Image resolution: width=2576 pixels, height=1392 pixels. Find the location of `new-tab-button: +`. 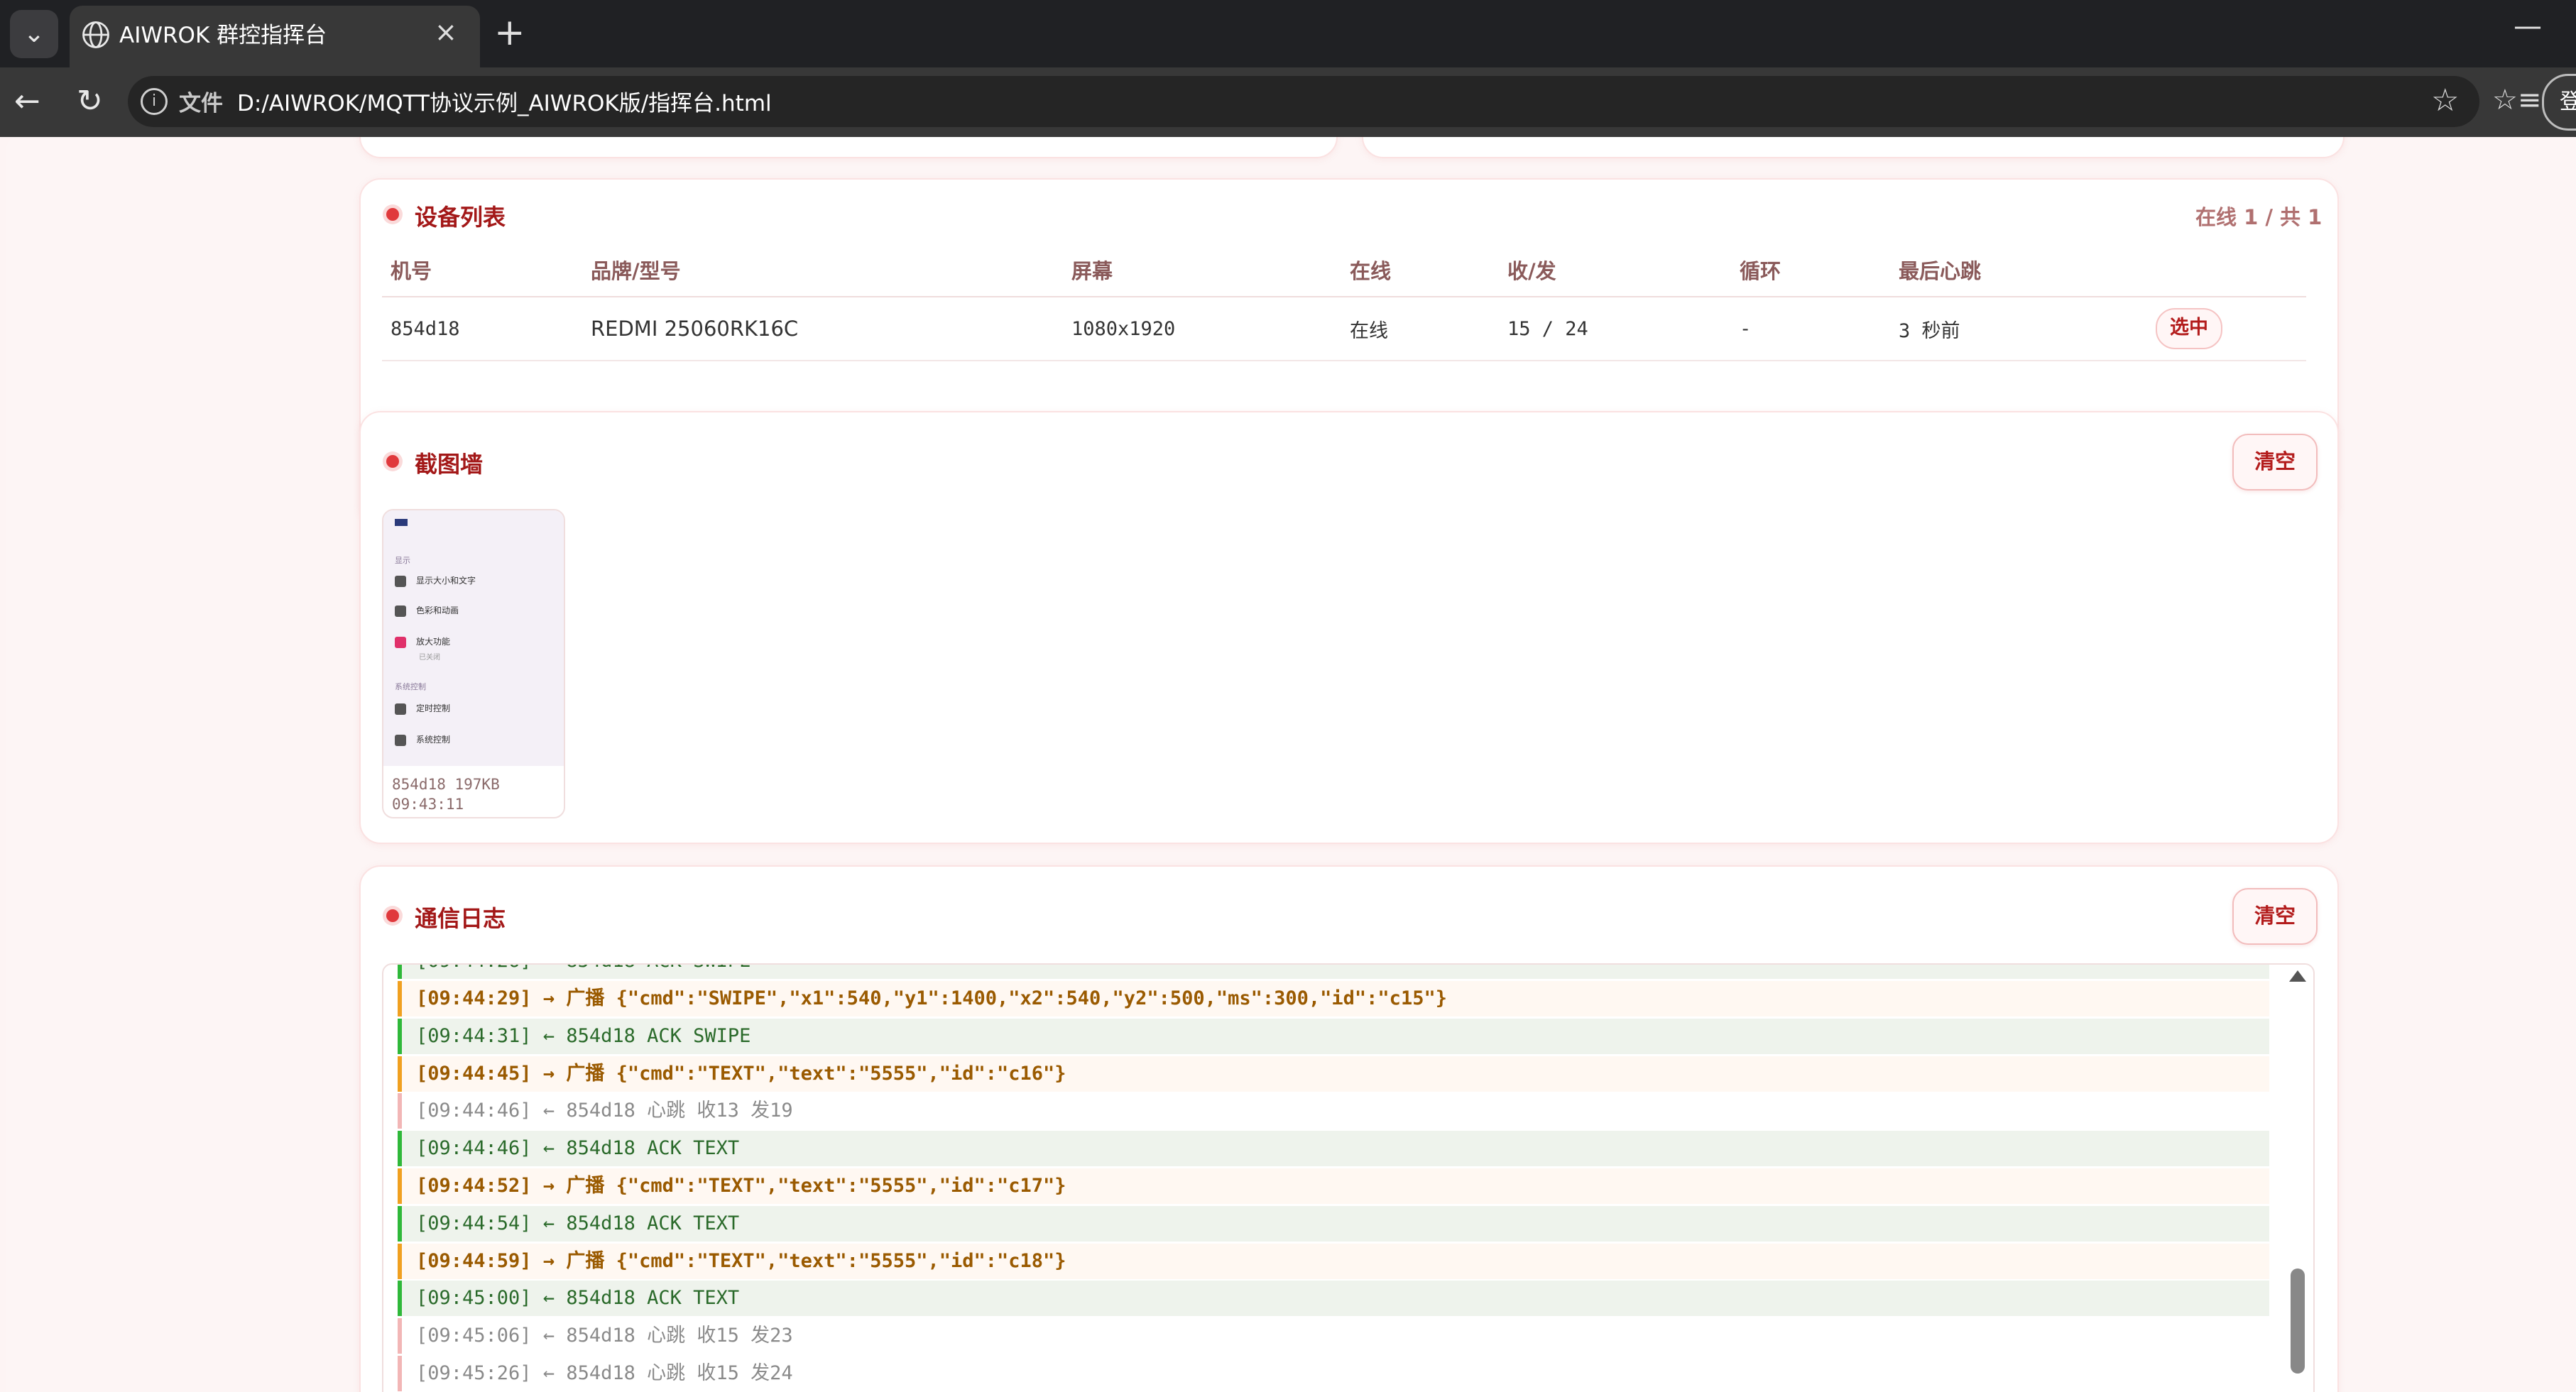

new-tab-button: + is located at coordinates (509, 33).